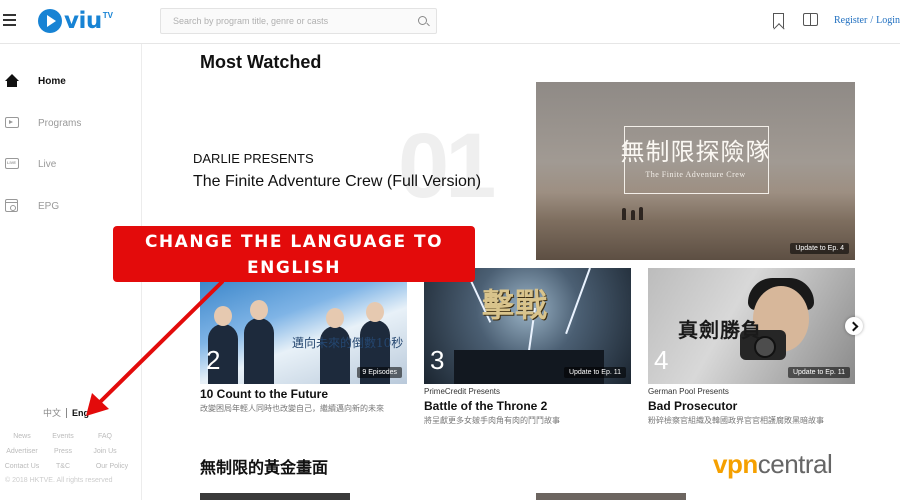 The image size is (900, 500). I want to click on card-image-text: 真劍勝負, so click(720, 330).